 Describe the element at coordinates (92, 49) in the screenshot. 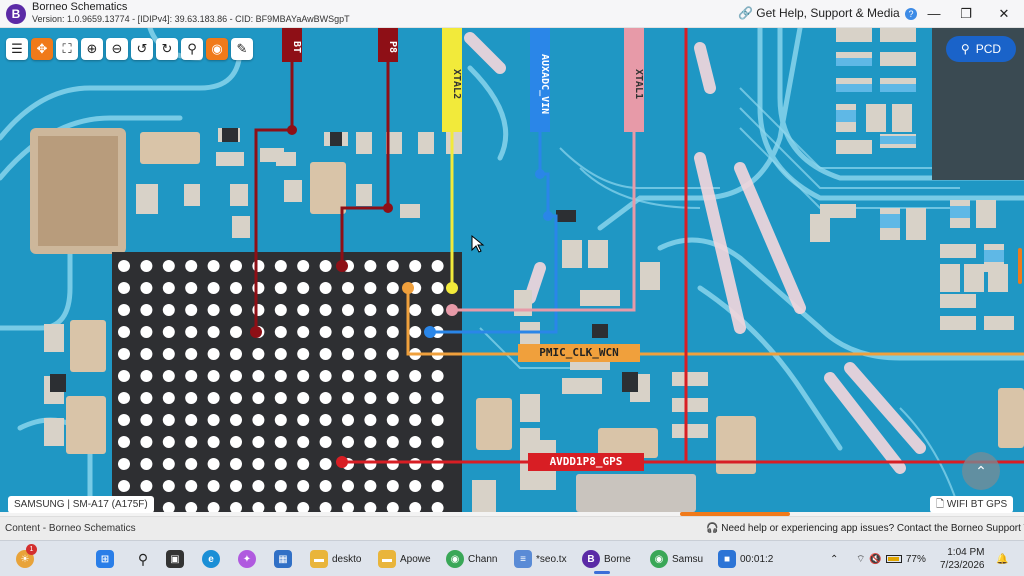

I see `zoom-in-button: ⊕` at that location.